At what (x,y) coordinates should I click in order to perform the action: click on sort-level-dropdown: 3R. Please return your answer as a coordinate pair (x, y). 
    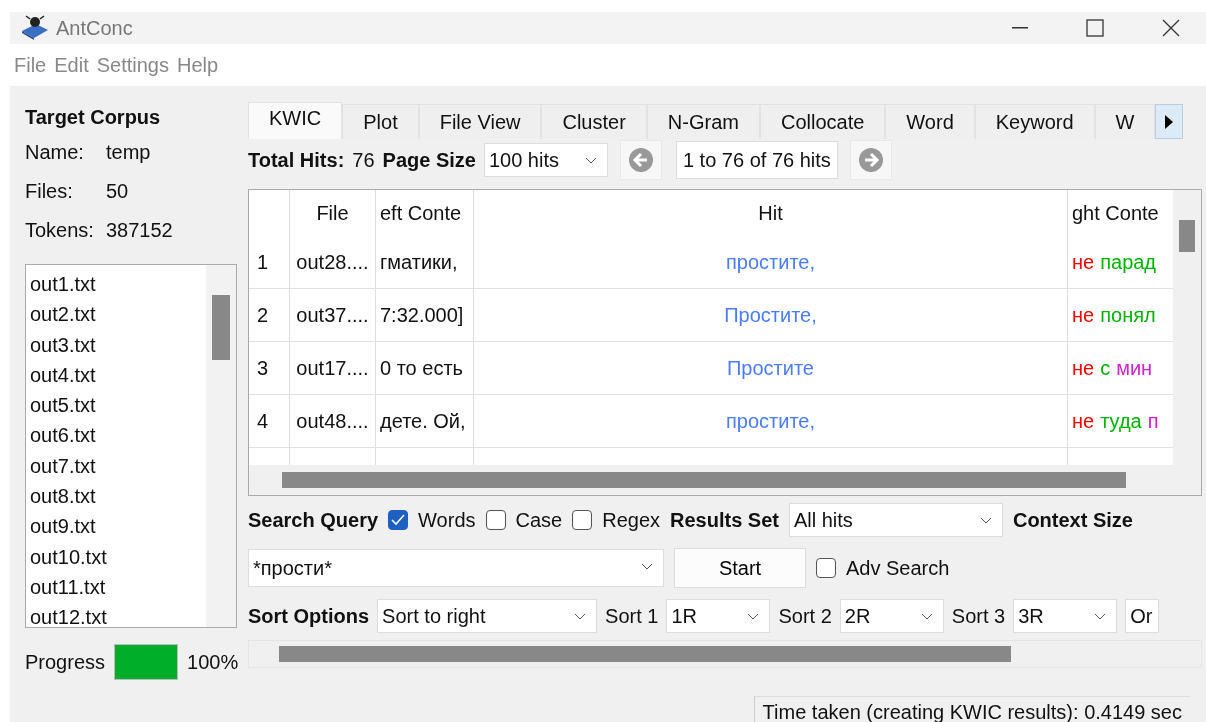
    Looking at the image, I should click on (1065, 616).